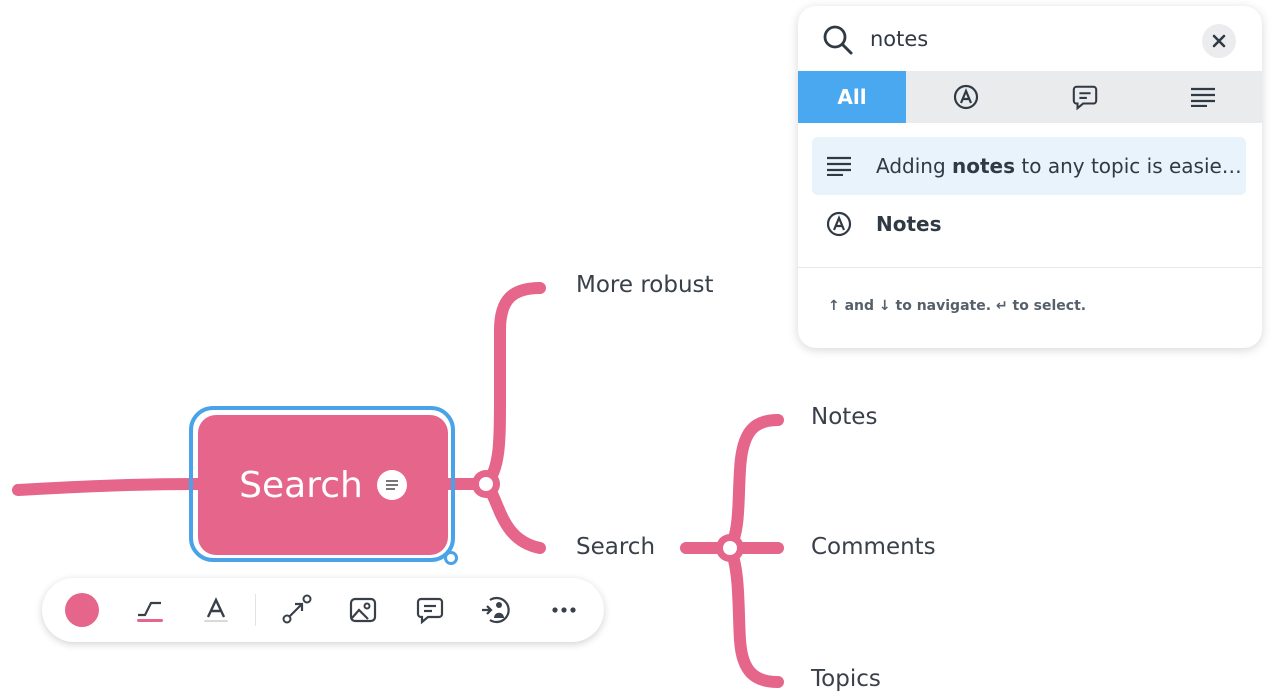 Image resolution: width=1280 pixels, height=696 pixels. I want to click on tab-all: All, so click(852, 97).